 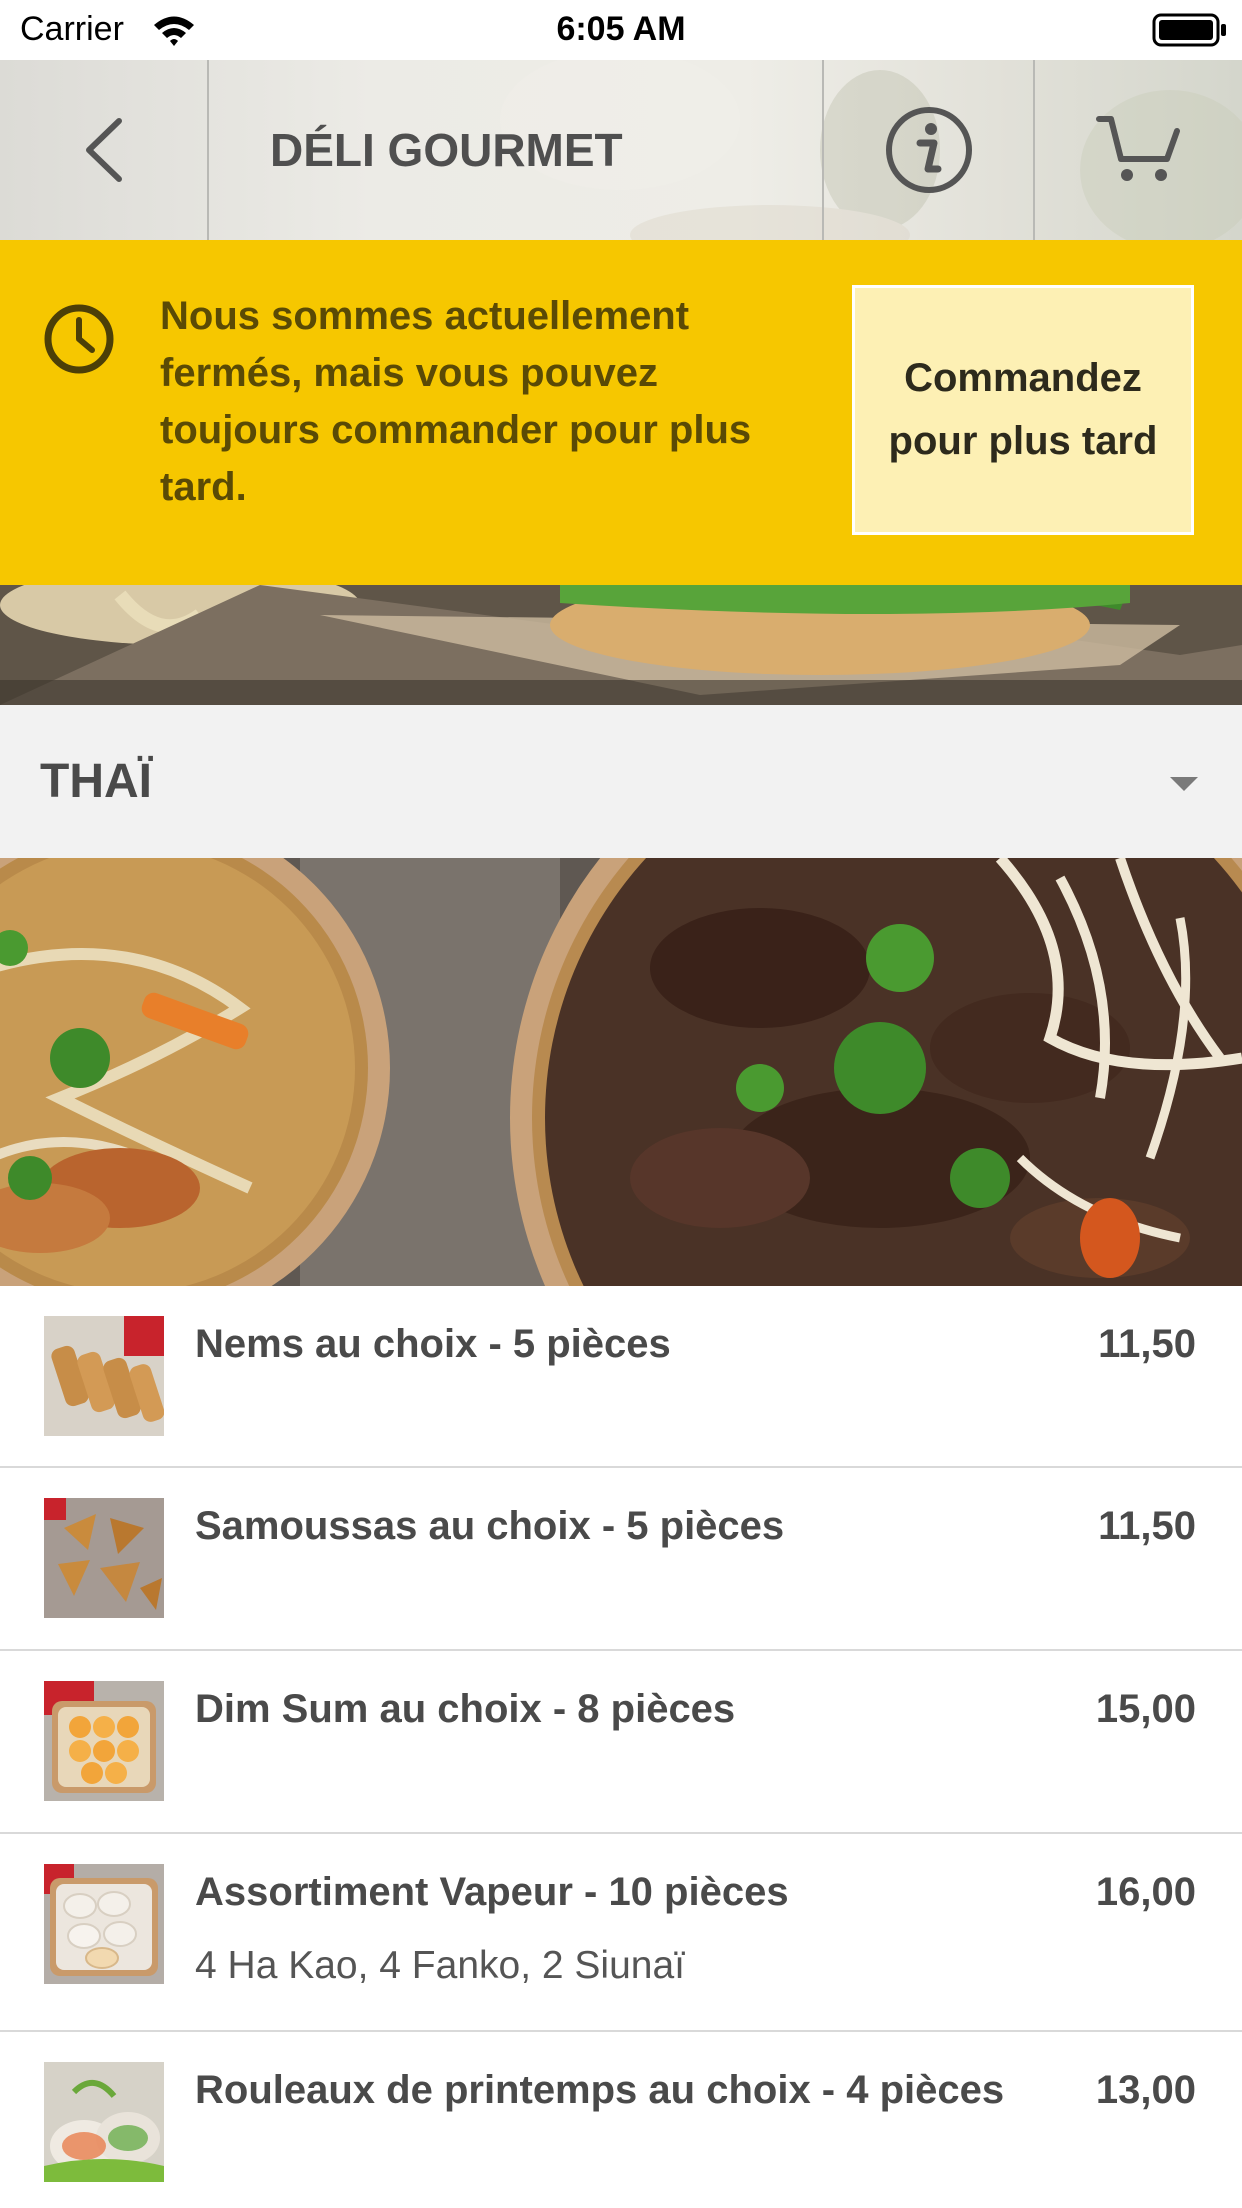 I want to click on menu-item: Dim Sum au choix - 8 pièces 15,00, so click(x=621, y=1742).